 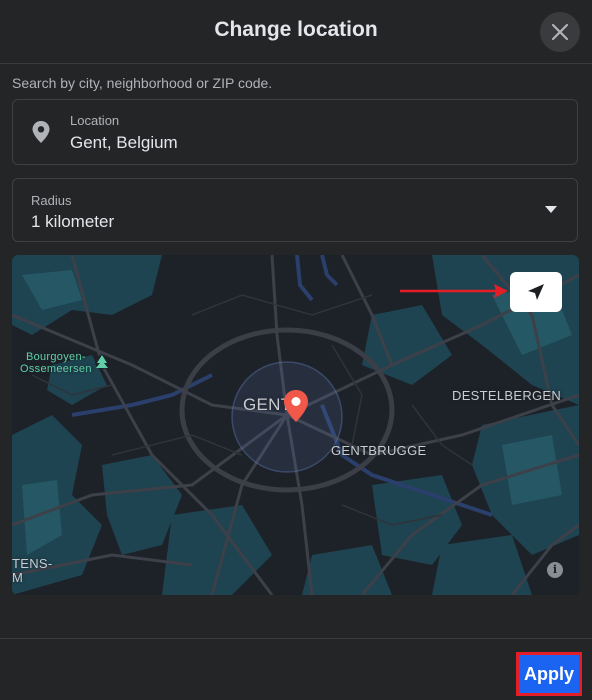 I want to click on map-label-tens: TENS- M, so click(x=32, y=571).